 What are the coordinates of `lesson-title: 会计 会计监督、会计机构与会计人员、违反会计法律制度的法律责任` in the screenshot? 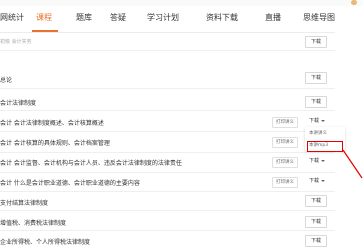 It's located at (91, 162).